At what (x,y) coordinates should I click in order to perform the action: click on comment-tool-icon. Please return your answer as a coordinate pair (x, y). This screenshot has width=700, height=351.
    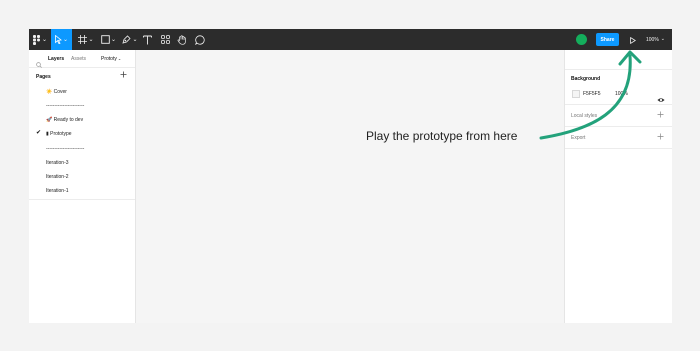
    Looking at the image, I should click on (200, 39).